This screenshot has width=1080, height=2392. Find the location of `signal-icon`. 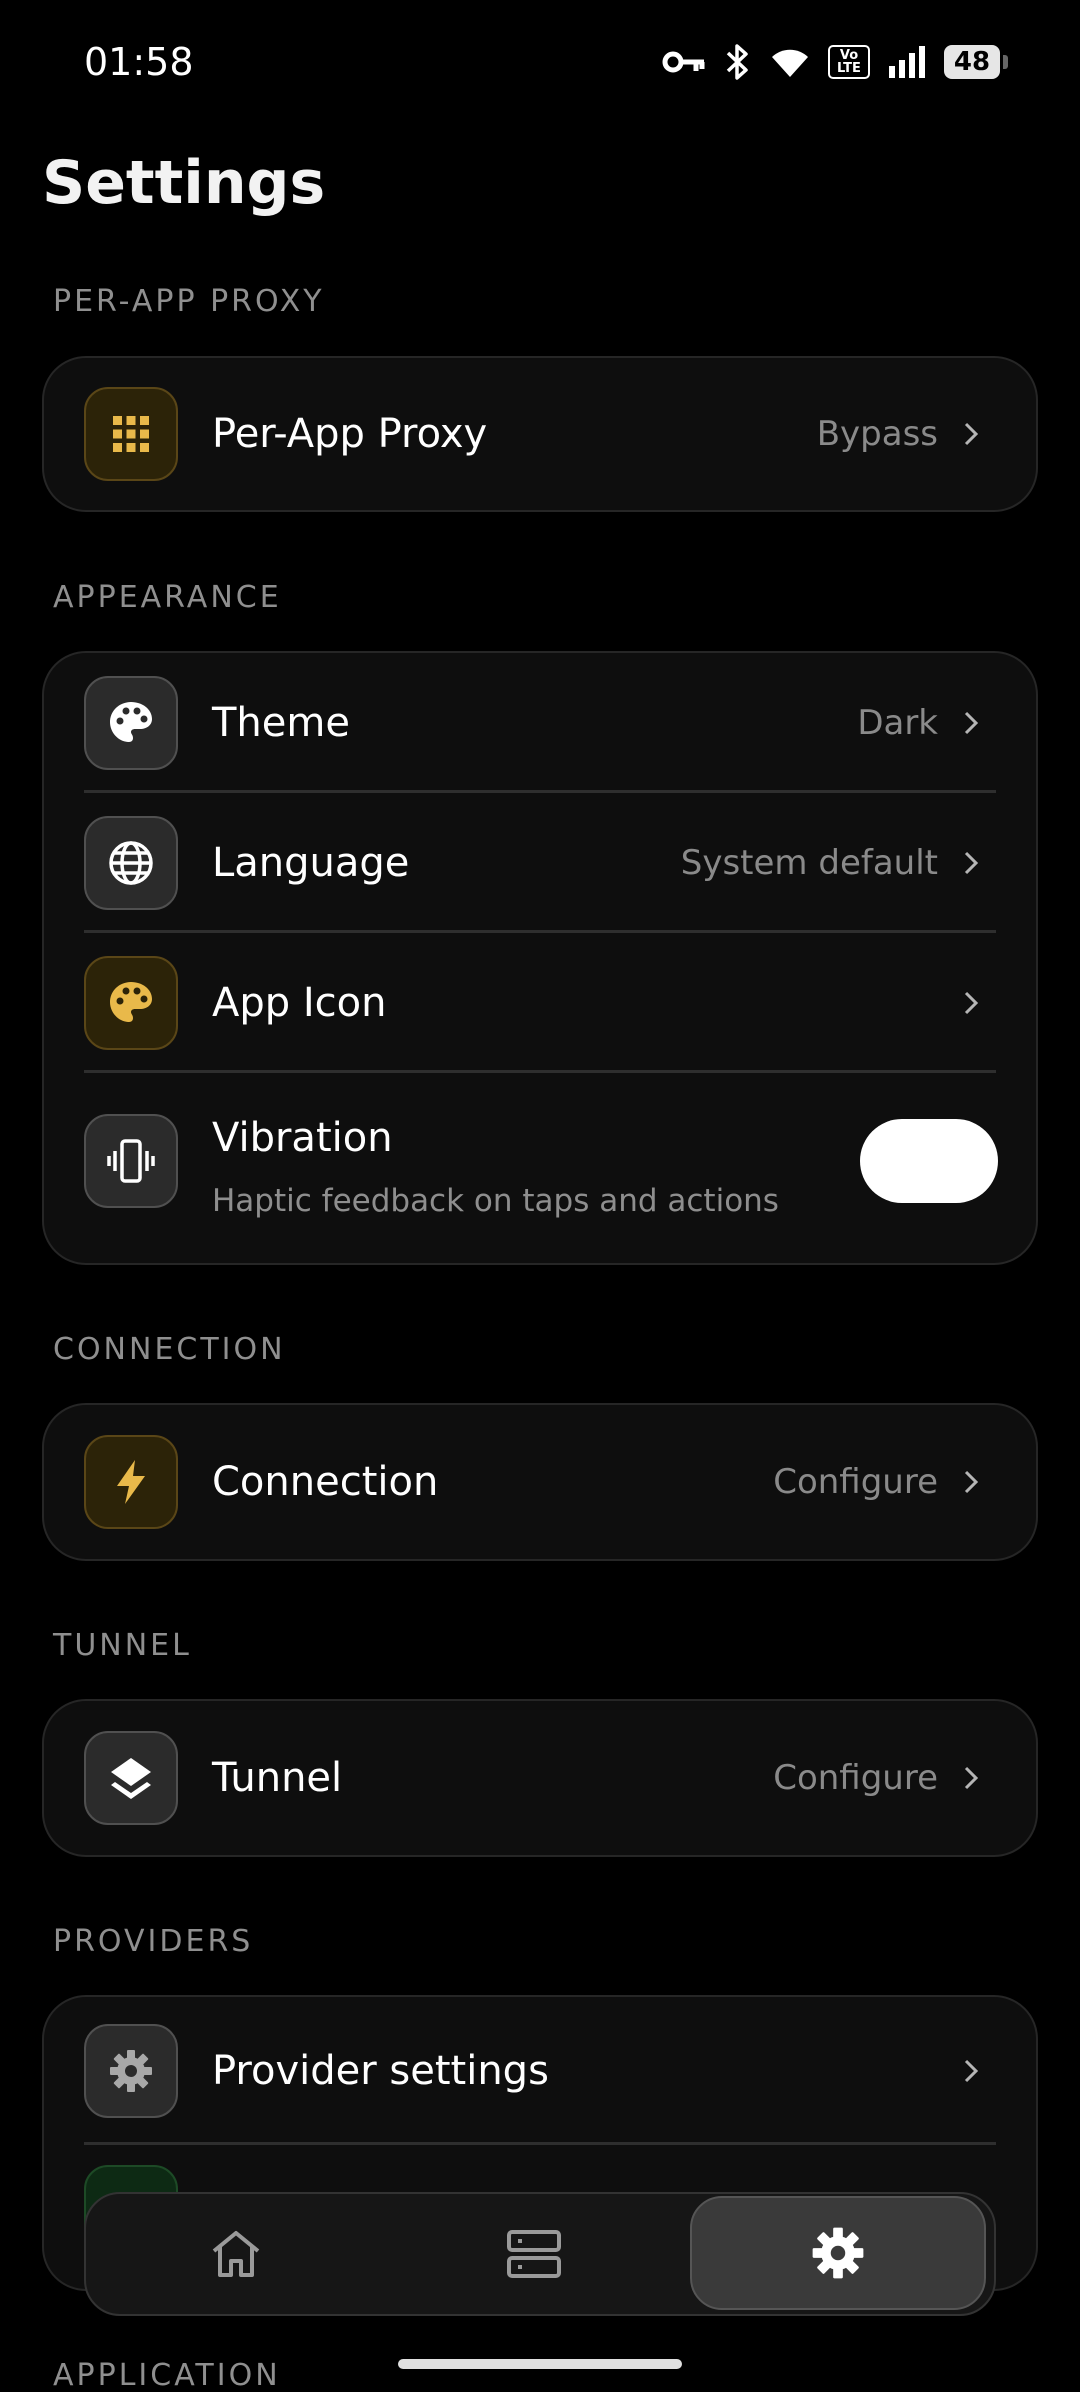

signal-icon is located at coordinates (907, 62).